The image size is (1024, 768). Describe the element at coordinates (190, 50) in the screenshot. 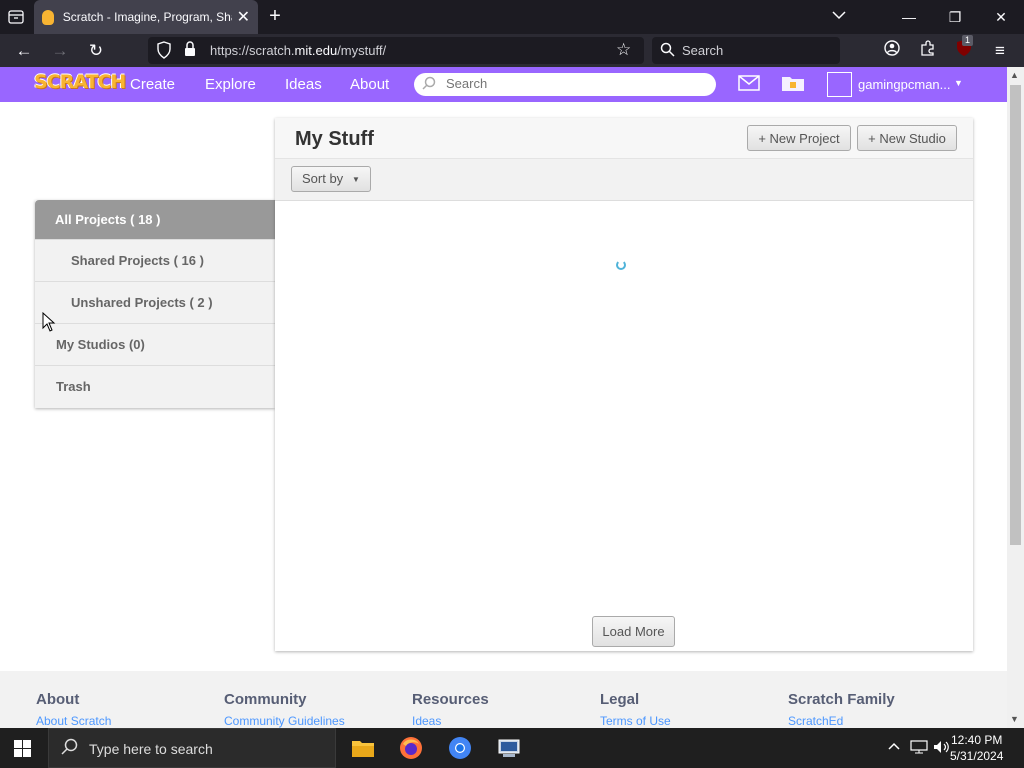

I see `lock-icon` at that location.